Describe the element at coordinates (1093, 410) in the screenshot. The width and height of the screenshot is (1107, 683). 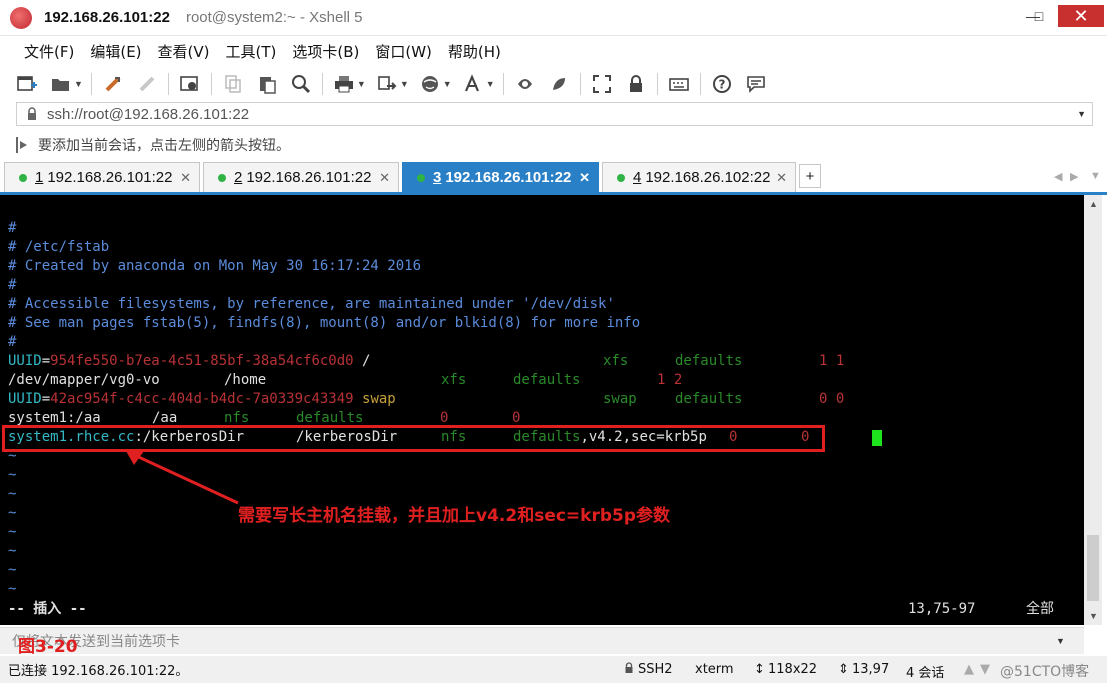
I see `terminal-scrollbar: ▲ ▼` at that location.